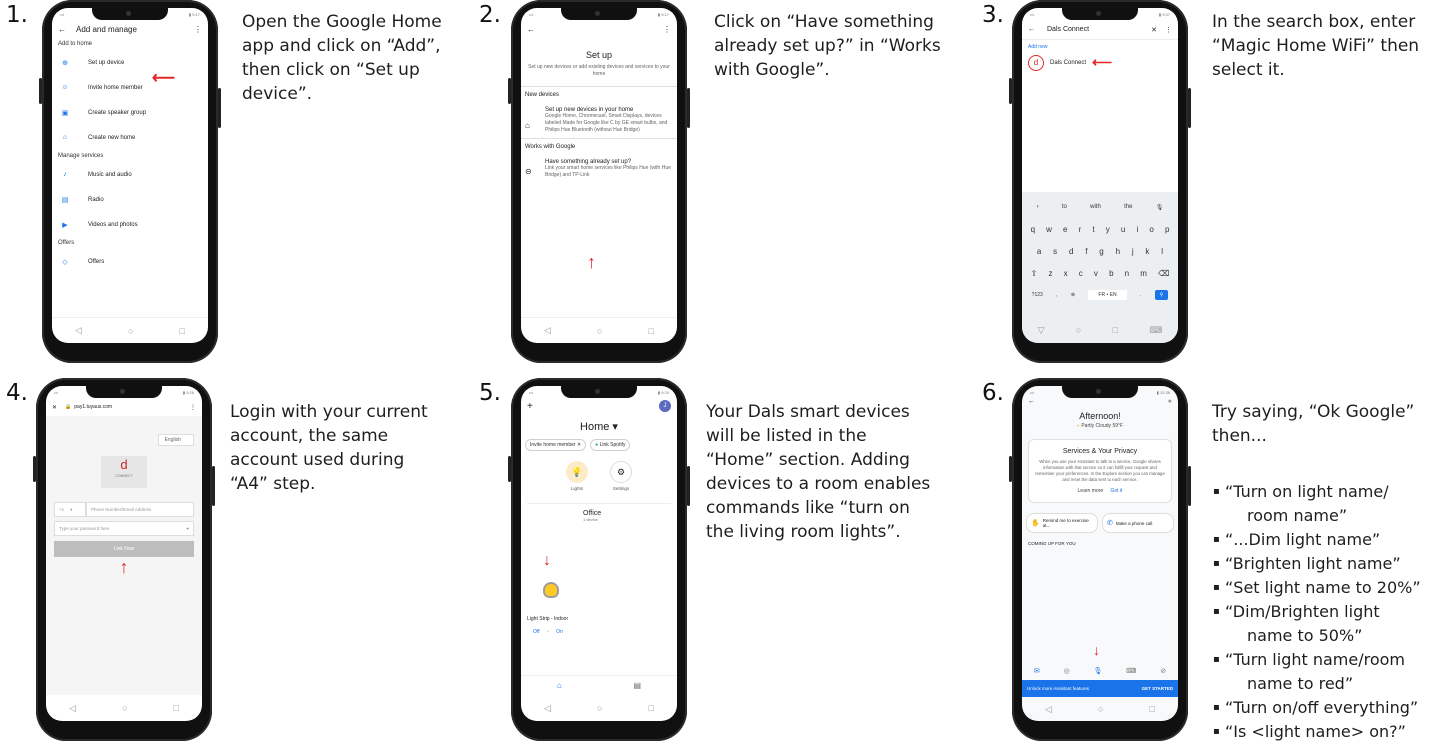  What do you see at coordinates (1039, 251) in the screenshot?
I see `key: a` at bounding box center [1039, 251].